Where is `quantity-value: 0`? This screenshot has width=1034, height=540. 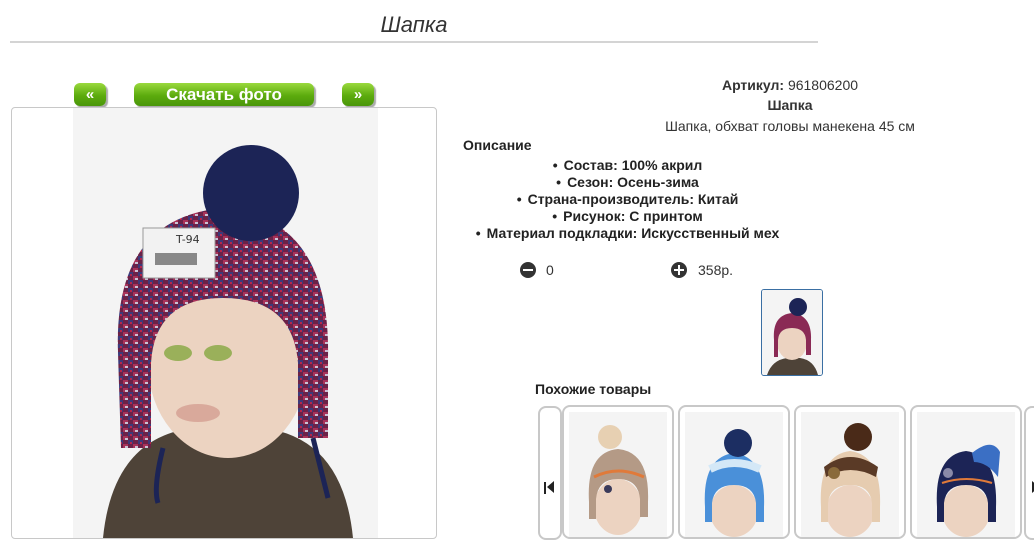
quantity-value: 0 is located at coordinates (550, 270).